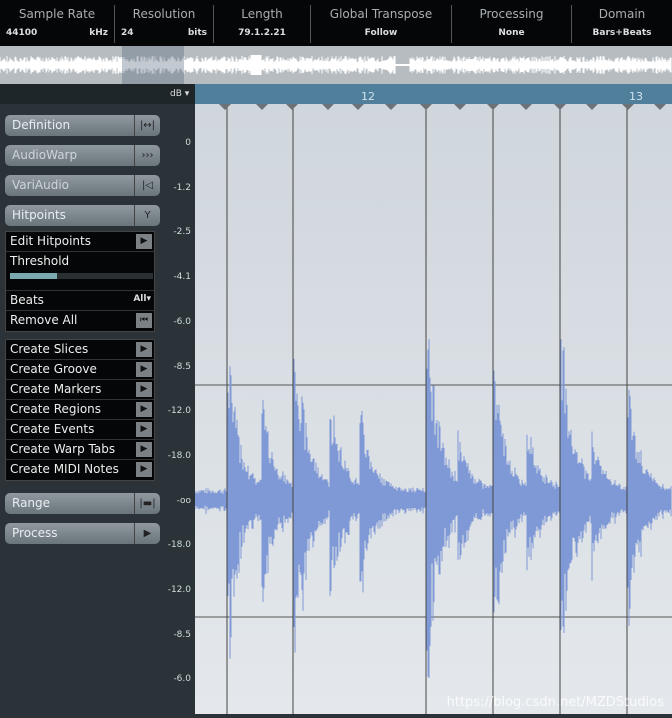  I want to click on variaudio-icon: |◁, so click(147, 185).